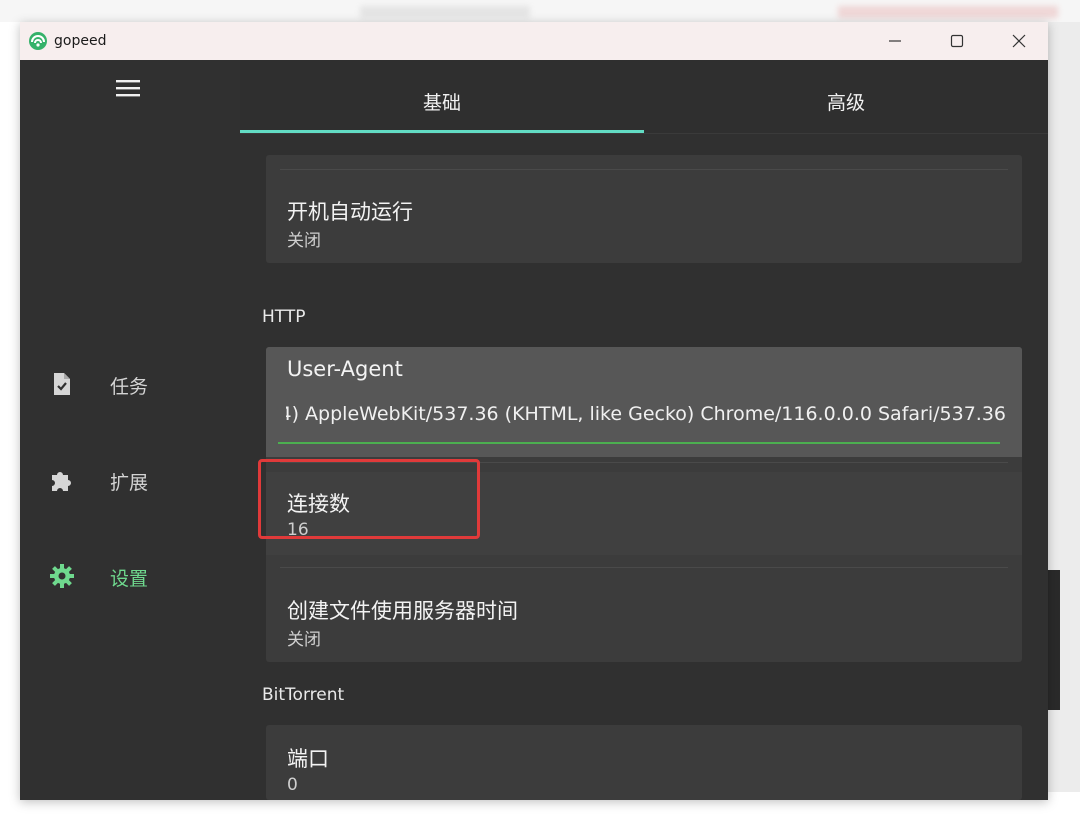 This screenshot has width=1080, height=822. Describe the element at coordinates (845, 103) in the screenshot. I see `tab-label: 高级` at that location.